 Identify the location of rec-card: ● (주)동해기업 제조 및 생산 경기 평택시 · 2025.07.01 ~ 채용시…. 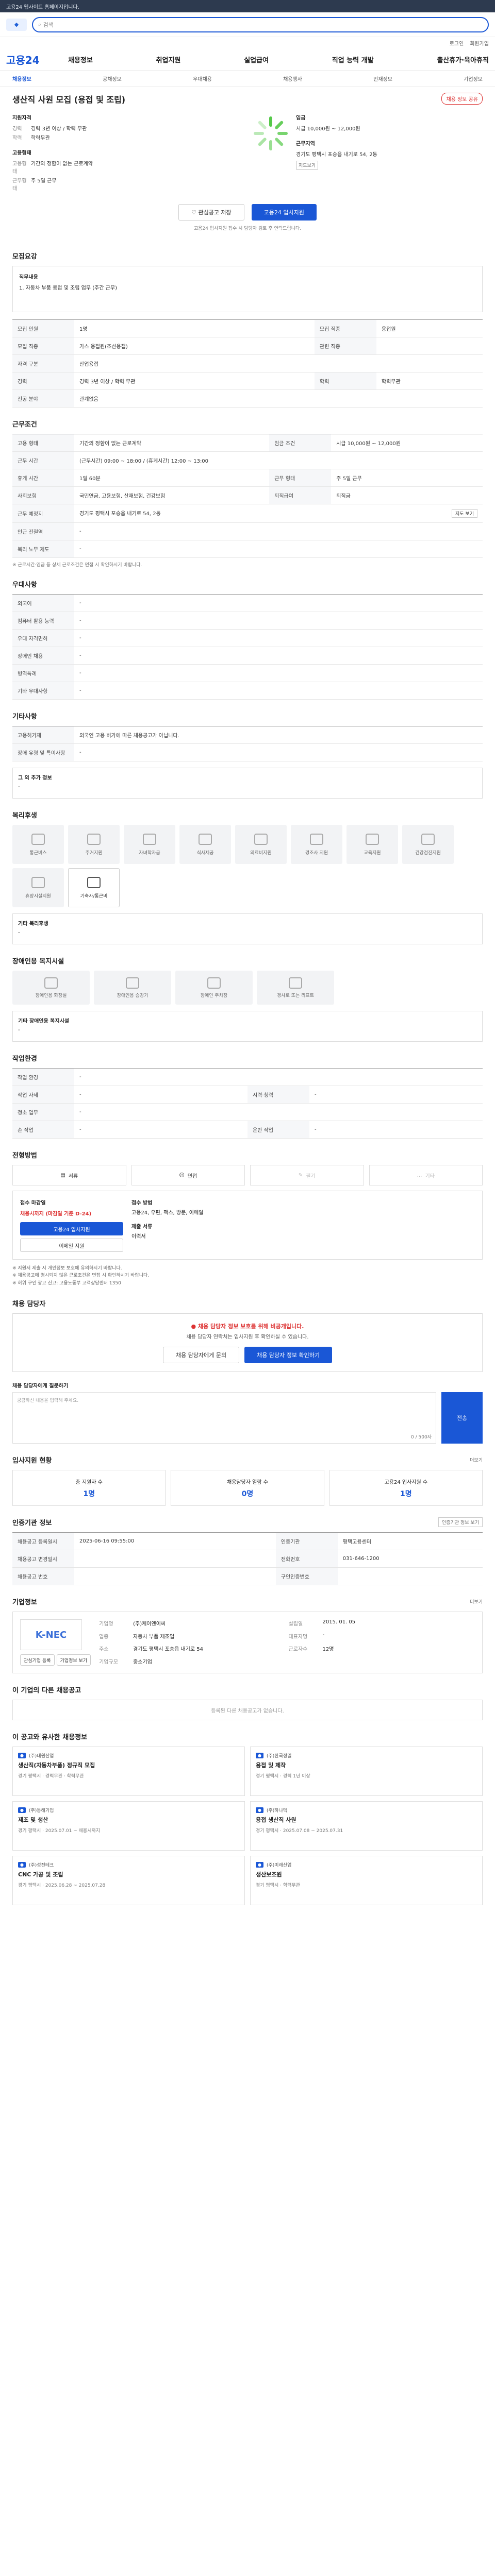
(128, 1826).